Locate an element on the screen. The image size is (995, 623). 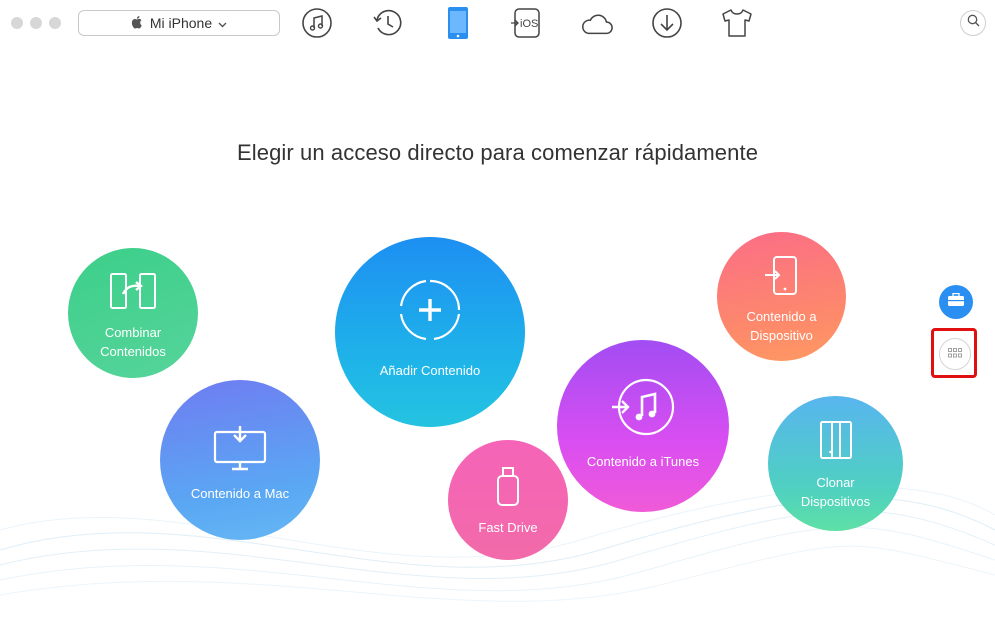
tshirt-icon is located at coordinates (737, 23).